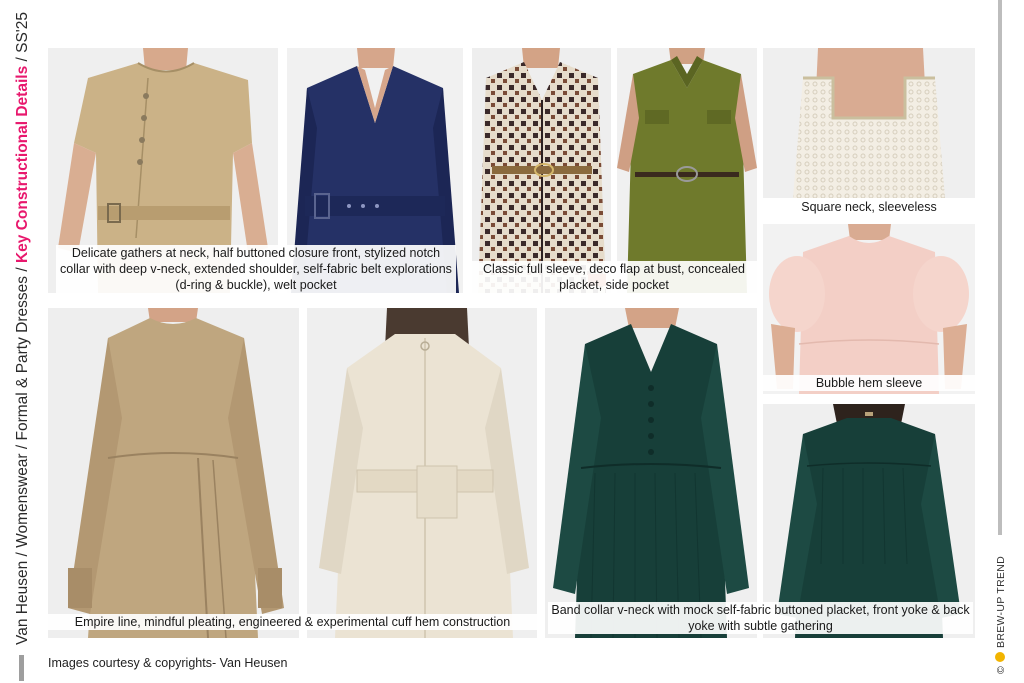  What do you see at coordinates (541, 170) in the screenshot?
I see `photo-print-shirt-dress` at bounding box center [541, 170].